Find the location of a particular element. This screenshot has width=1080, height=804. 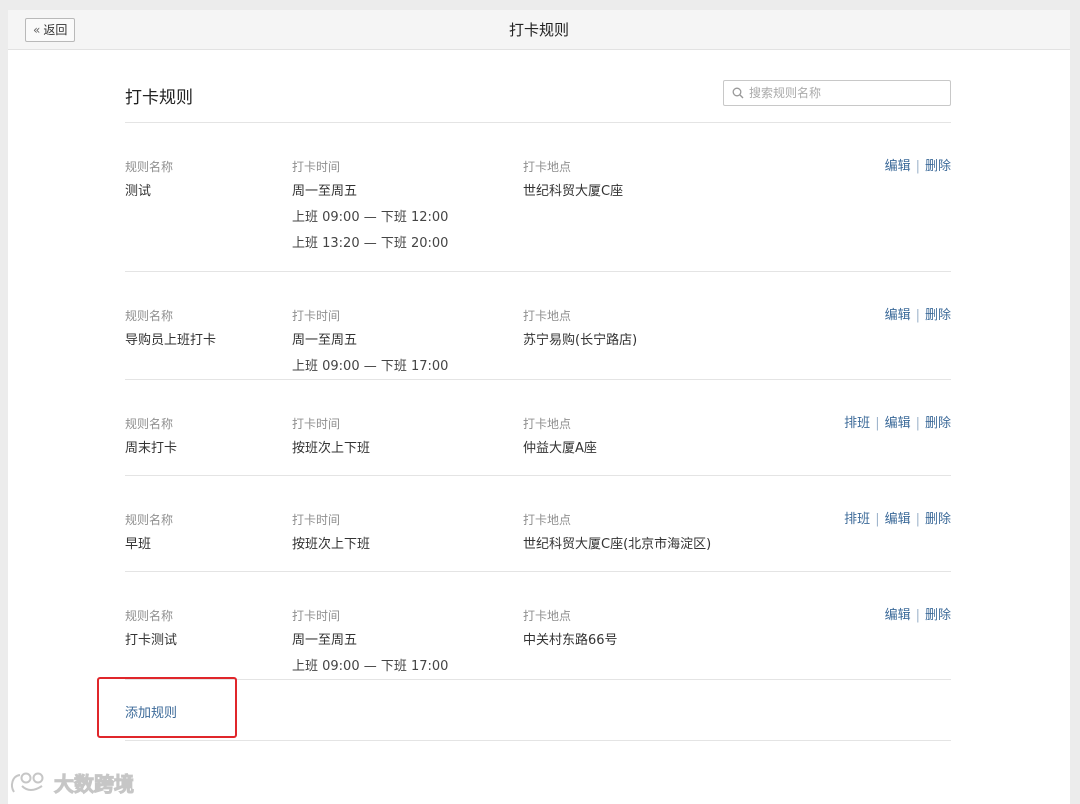

rule-name-column: 规则名称 打卡测试 is located at coordinates (151, 628).